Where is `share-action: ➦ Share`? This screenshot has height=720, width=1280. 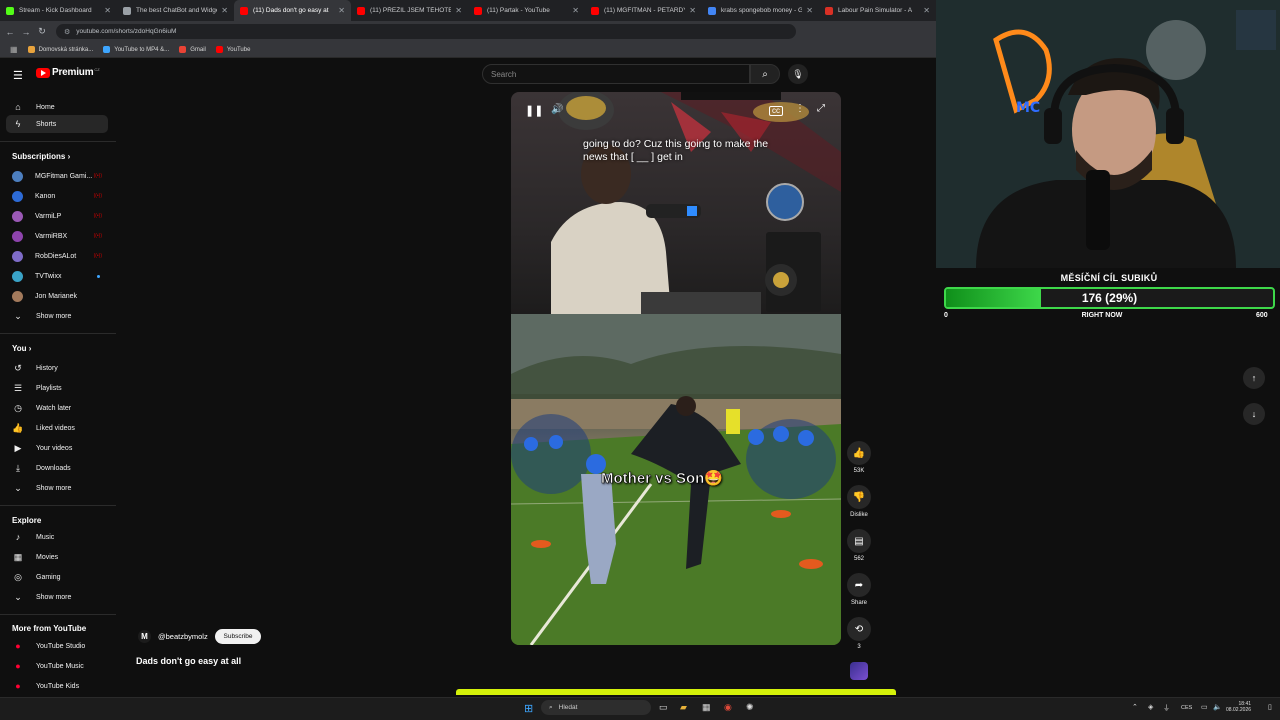 share-action: ➦ Share is located at coordinates (859, 589).